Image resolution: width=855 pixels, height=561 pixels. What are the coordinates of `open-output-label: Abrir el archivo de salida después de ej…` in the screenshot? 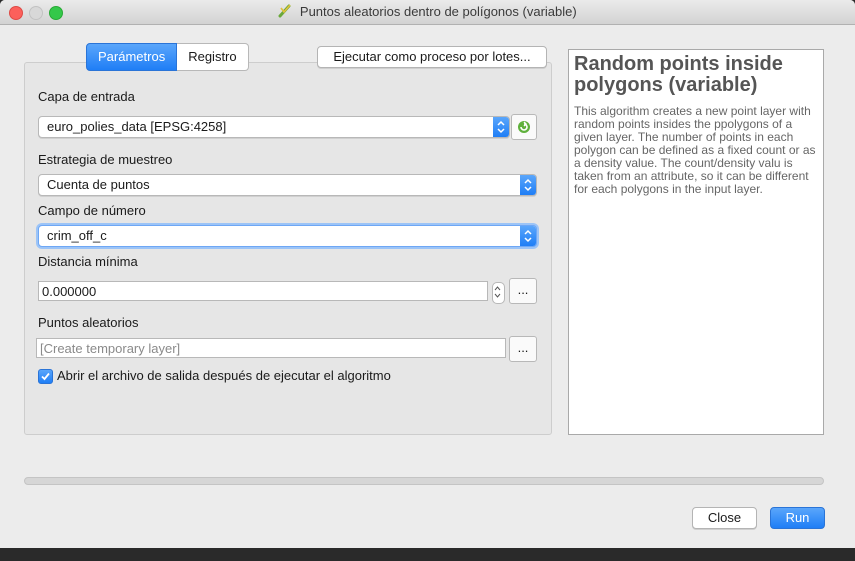 It's located at (224, 375).